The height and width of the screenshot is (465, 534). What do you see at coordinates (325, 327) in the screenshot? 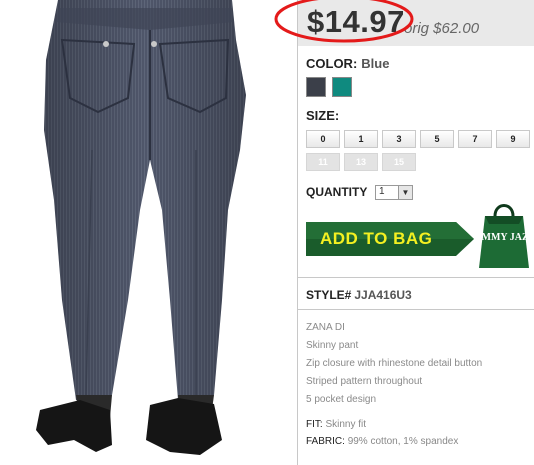
I see `description-line: ZANA DI` at bounding box center [325, 327].